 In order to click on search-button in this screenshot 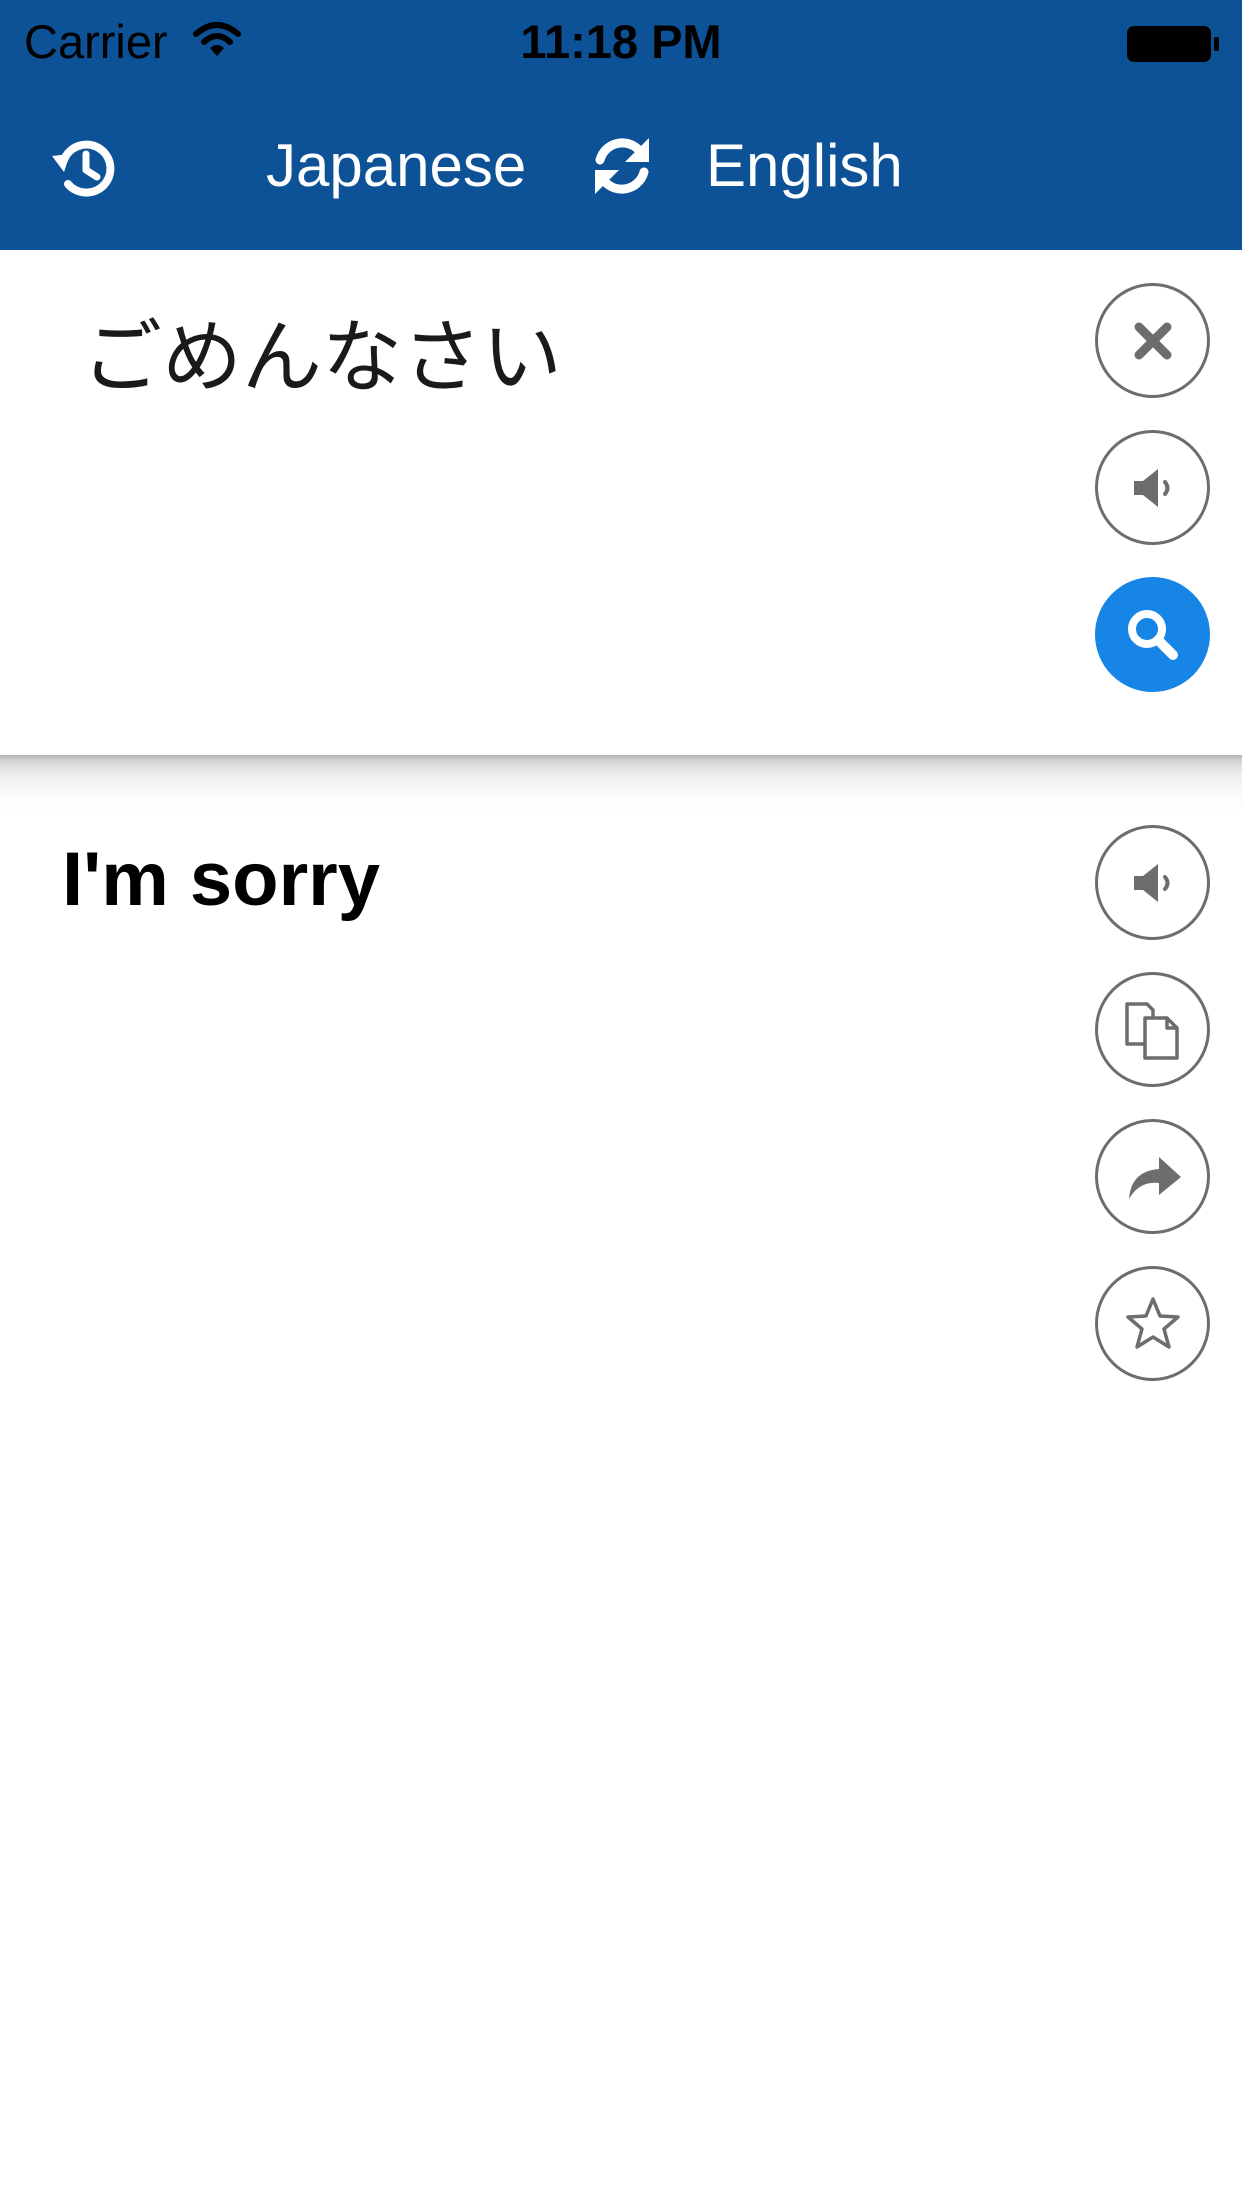, I will do `click(1152, 634)`.